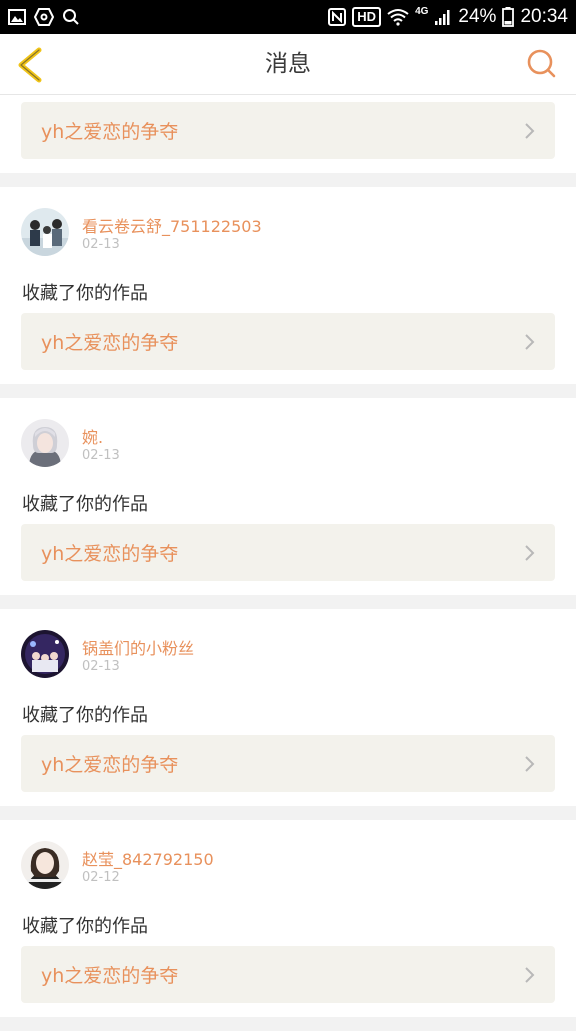  I want to click on network-type: 4G, so click(422, 11).